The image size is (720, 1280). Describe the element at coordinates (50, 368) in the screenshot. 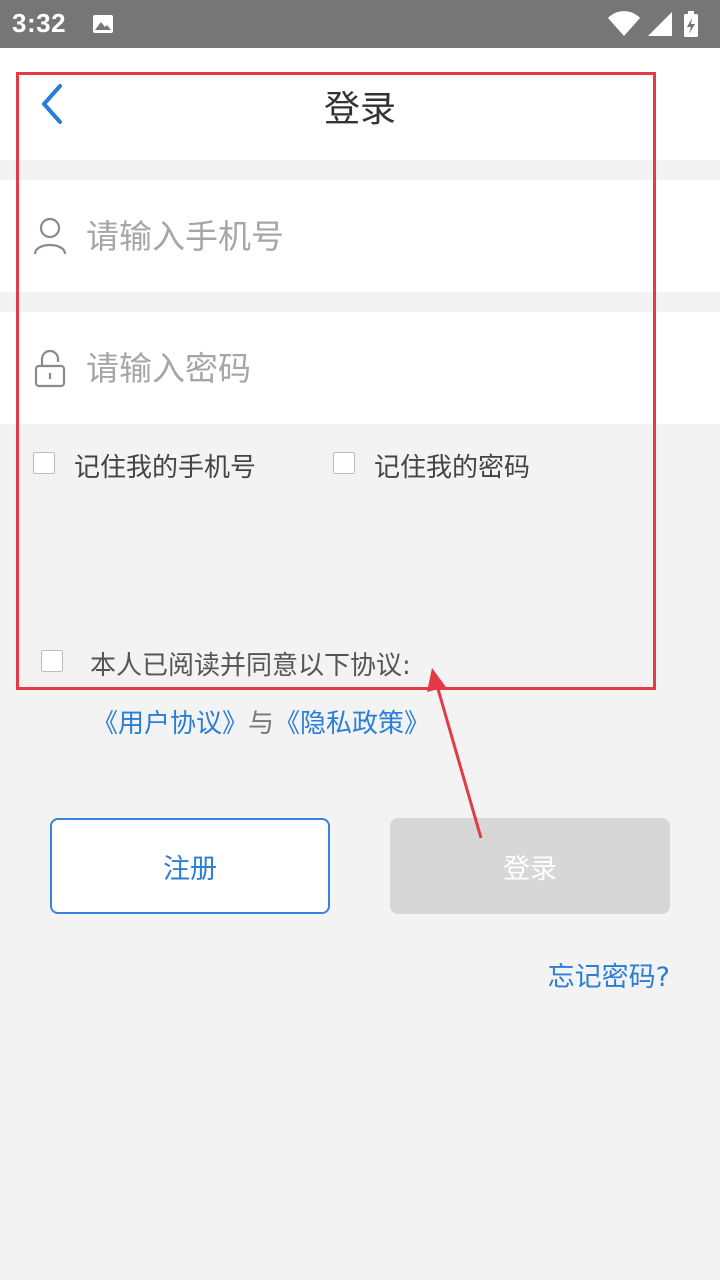

I see `lock-icon` at that location.